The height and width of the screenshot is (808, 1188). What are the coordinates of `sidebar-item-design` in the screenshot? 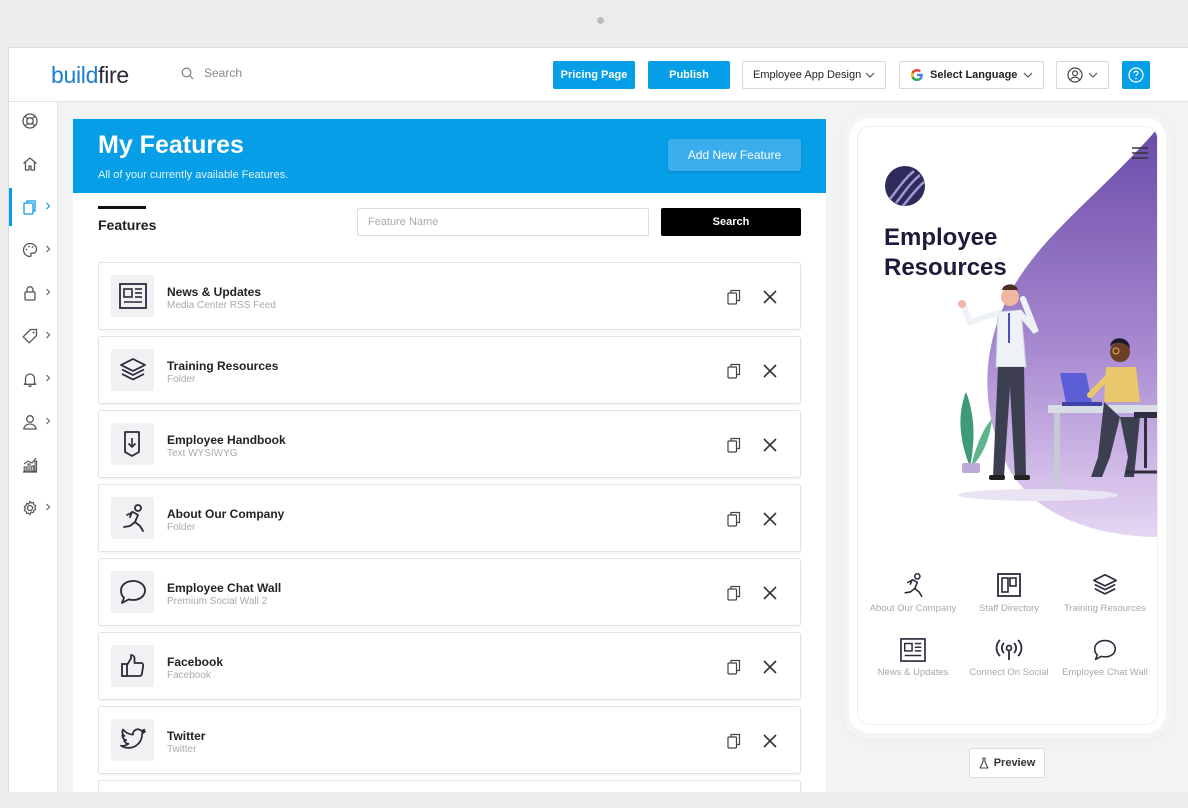 It's located at (33, 250).